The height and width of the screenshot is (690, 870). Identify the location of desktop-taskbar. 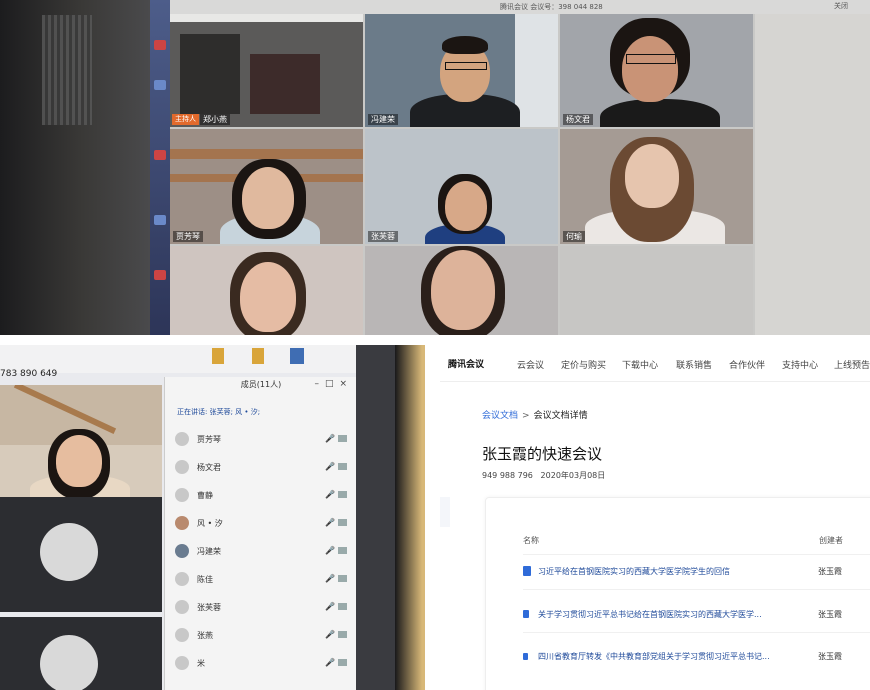
(160, 167).